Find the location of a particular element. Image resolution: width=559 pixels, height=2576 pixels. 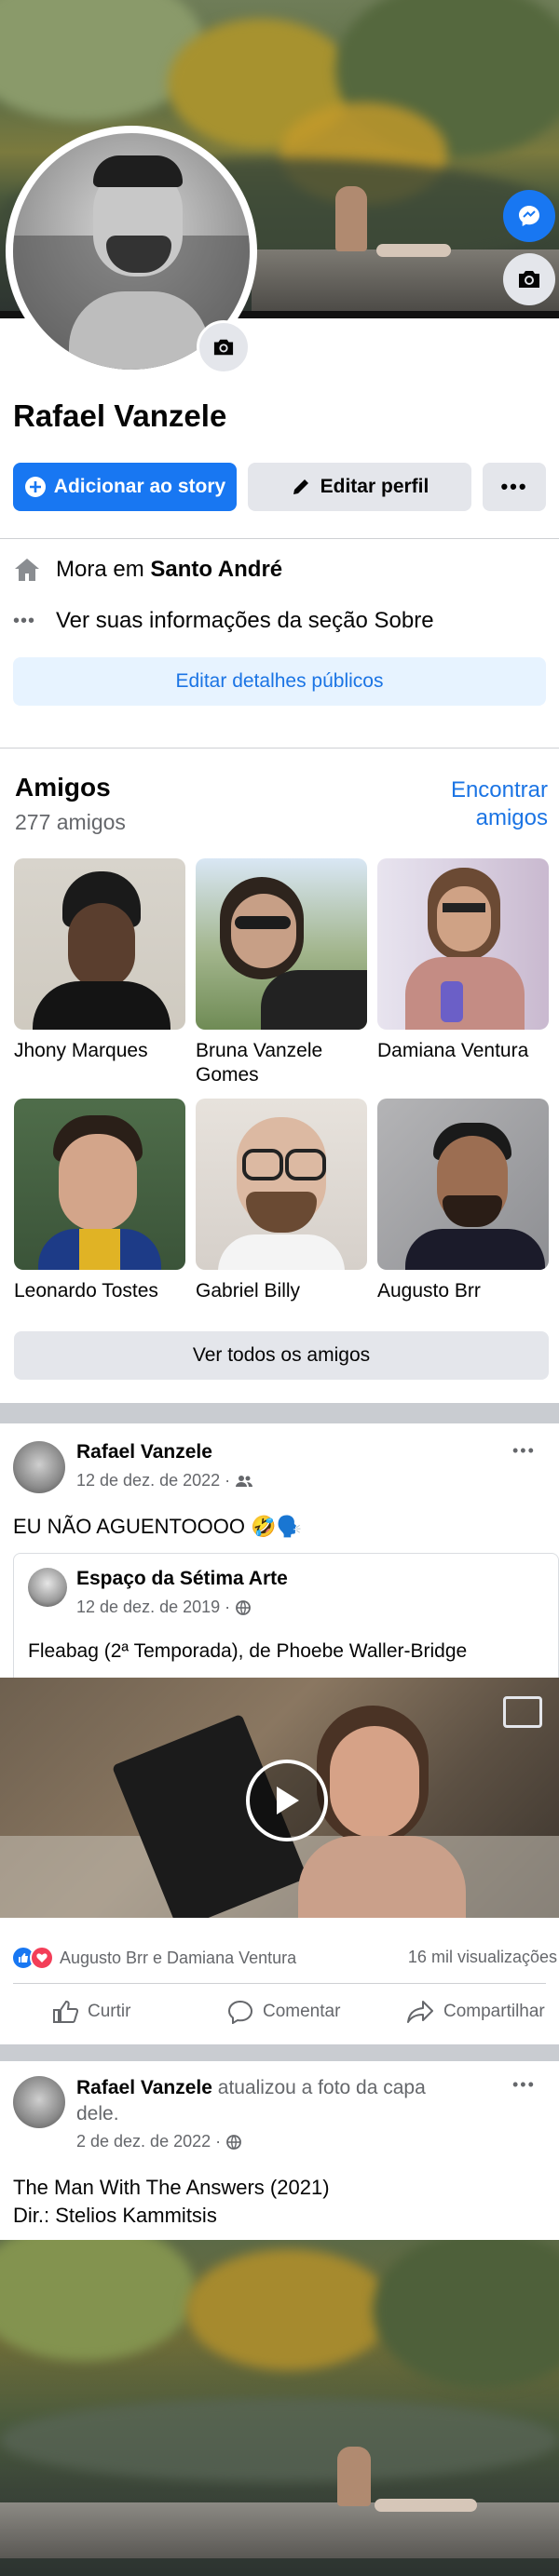

share-button: Compartilhar is located at coordinates (475, 2012).